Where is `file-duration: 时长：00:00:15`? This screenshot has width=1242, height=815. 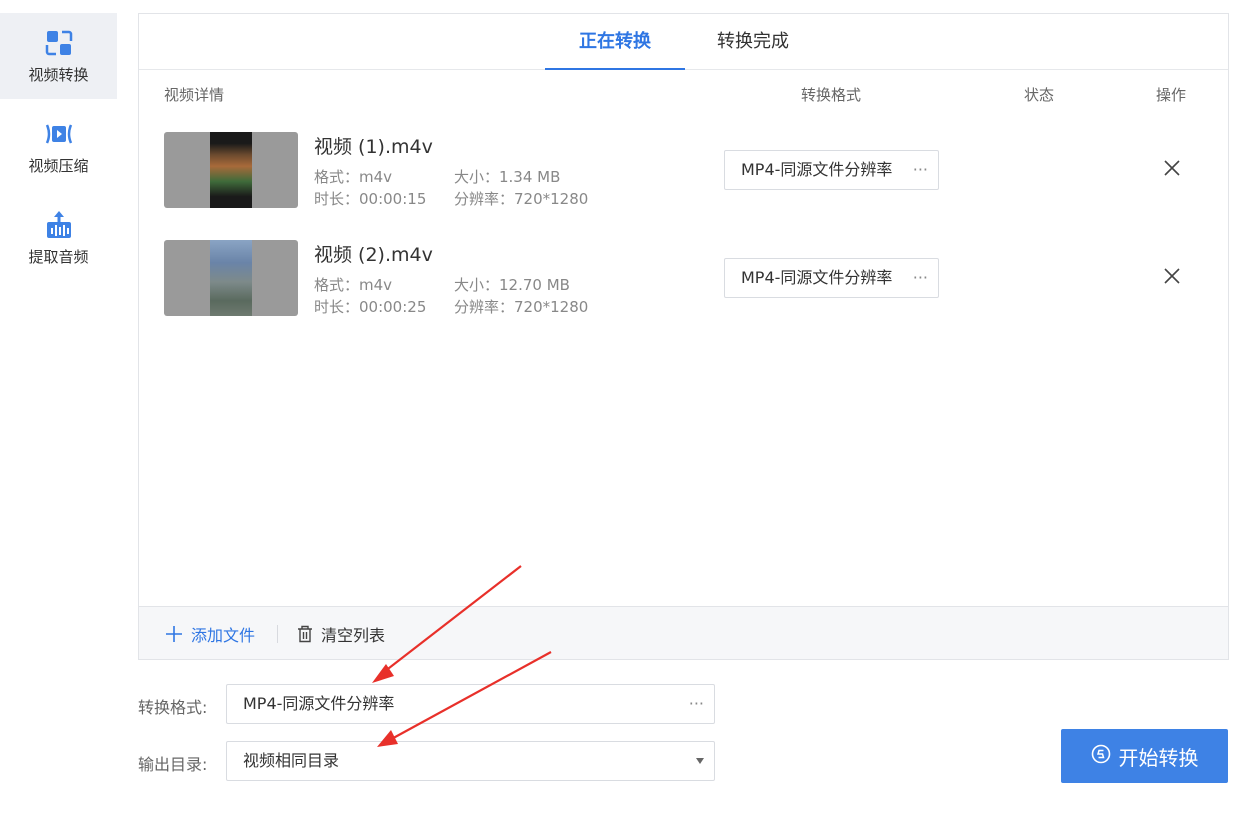
file-duration: 时长：00:00:15 is located at coordinates (370, 199).